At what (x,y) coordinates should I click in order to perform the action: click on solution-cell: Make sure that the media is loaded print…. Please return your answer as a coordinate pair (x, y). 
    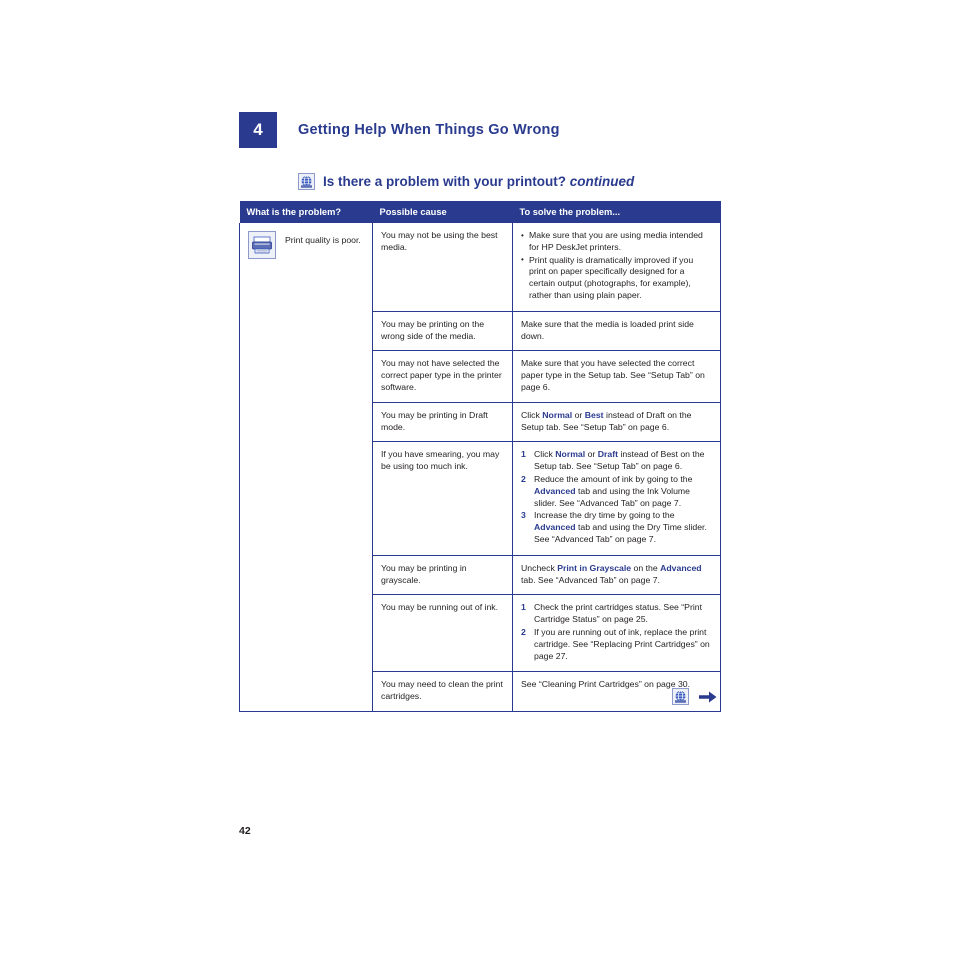
    Looking at the image, I should click on (616, 331).